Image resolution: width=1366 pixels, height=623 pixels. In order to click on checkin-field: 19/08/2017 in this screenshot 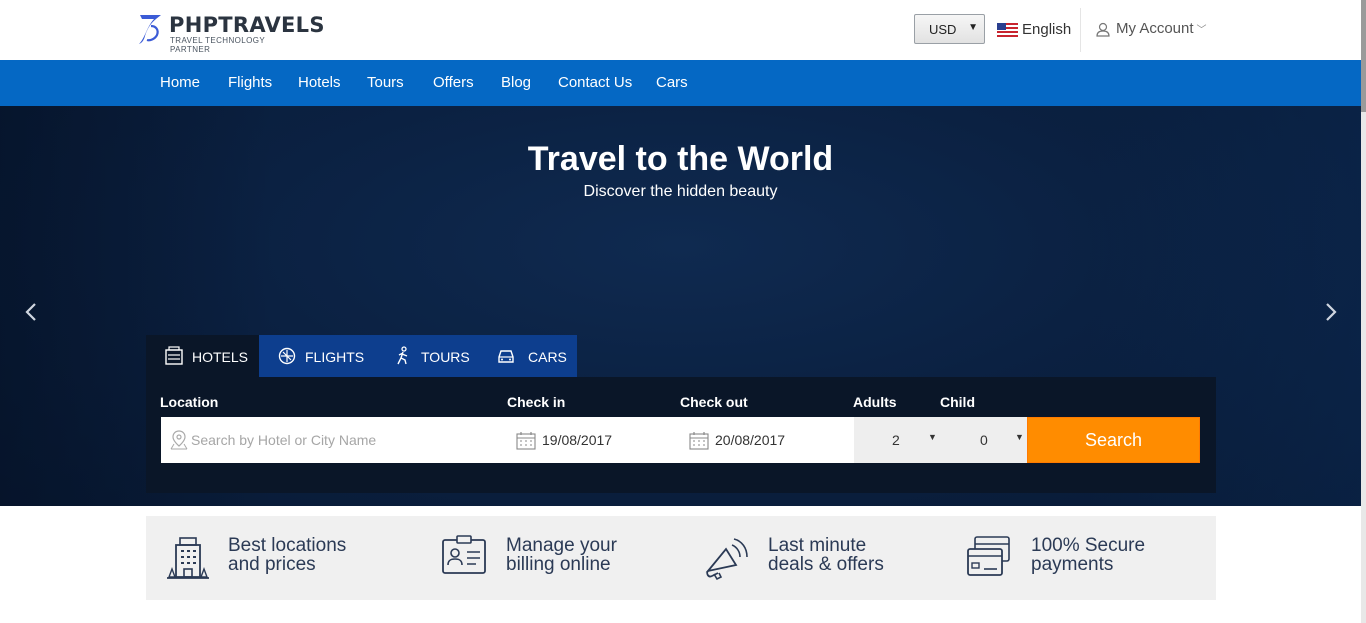, I will do `click(602, 440)`.